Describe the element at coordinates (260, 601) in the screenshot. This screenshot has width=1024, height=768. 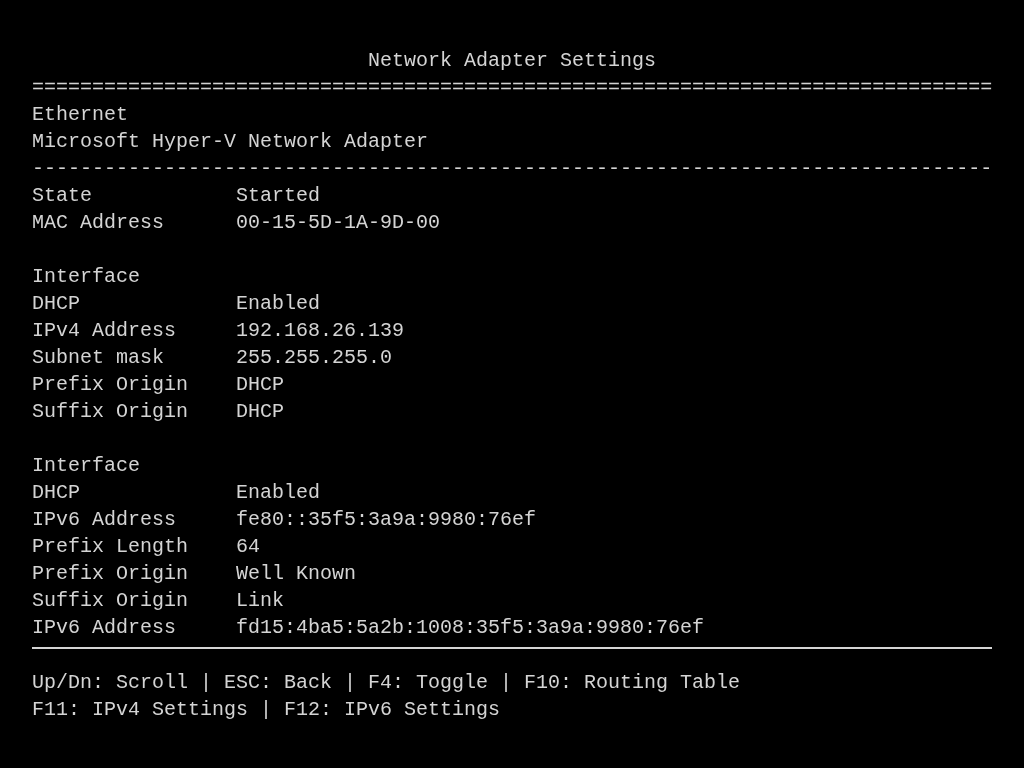
I see `setting-value: Link` at that location.